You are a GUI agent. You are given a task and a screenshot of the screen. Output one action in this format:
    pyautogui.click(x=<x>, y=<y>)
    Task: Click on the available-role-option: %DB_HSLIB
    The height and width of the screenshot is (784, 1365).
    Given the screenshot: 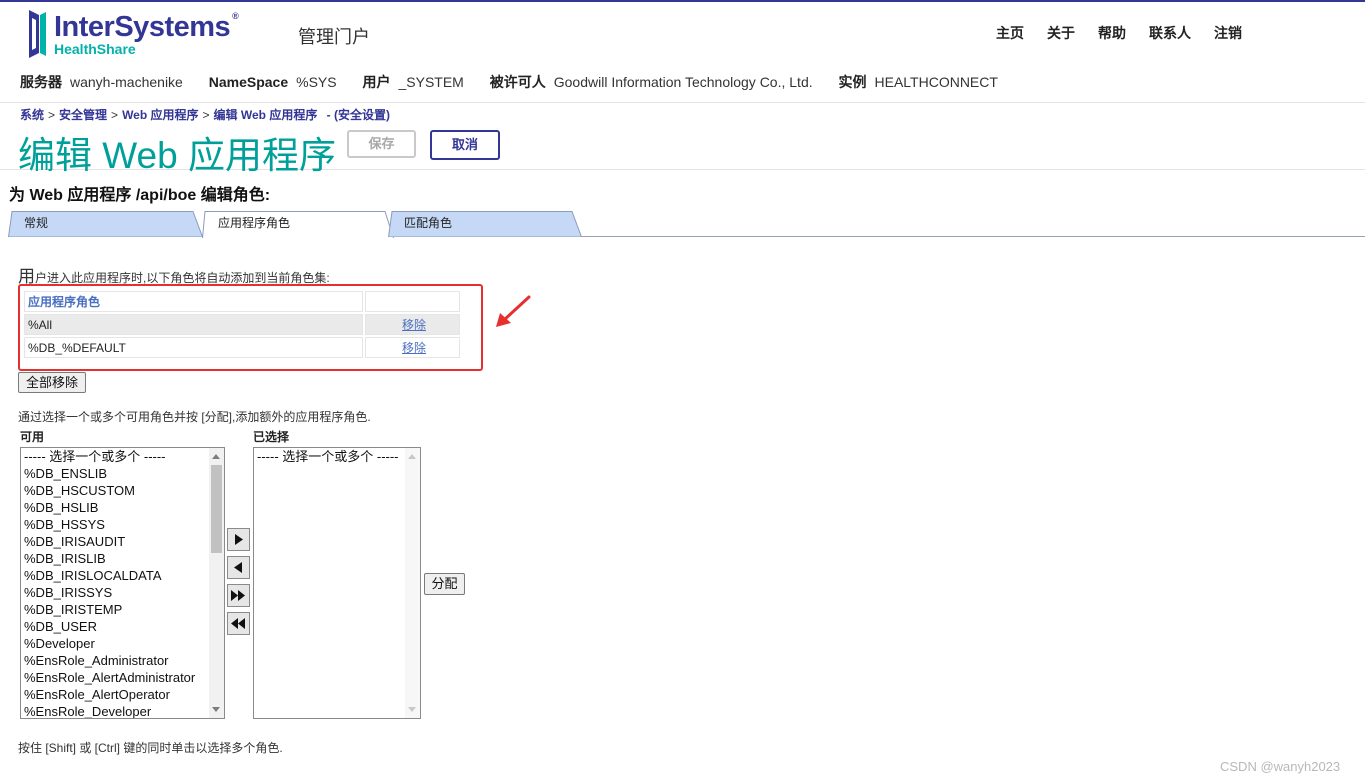 What is the action you would take?
    pyautogui.click(x=122, y=507)
    